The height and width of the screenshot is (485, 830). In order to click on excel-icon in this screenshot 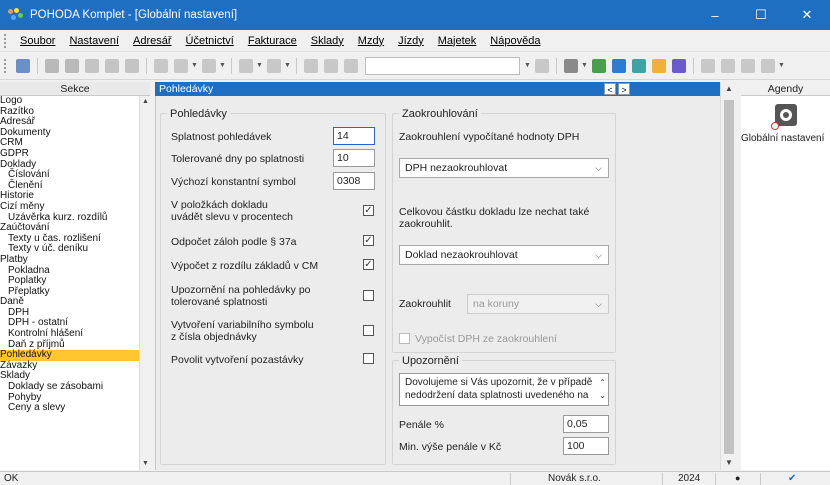, I will do `click(599, 65)`.